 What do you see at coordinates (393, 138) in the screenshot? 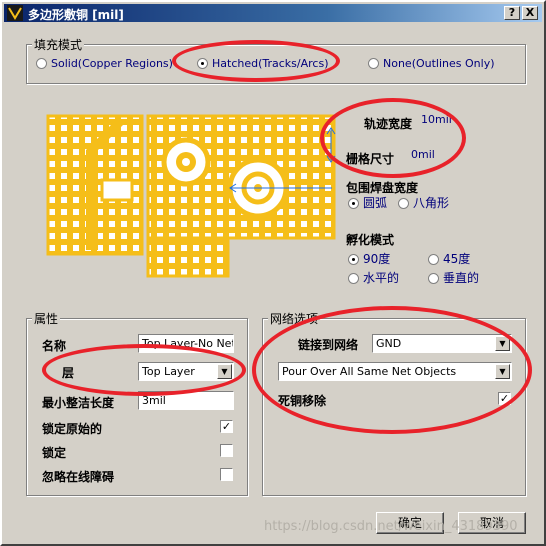
I see `annotation-ellipse-track-grid` at bounding box center [393, 138].